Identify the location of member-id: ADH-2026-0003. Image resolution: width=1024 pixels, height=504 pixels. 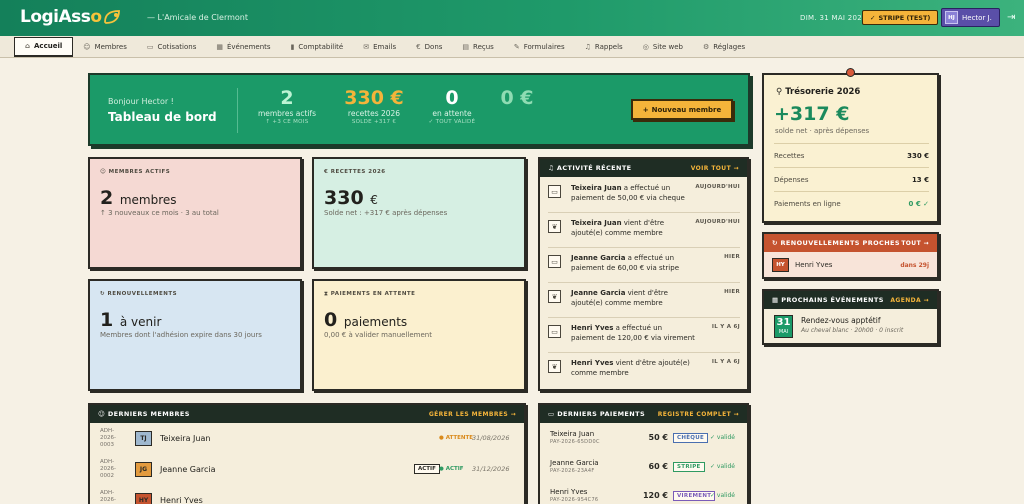
(108, 438).